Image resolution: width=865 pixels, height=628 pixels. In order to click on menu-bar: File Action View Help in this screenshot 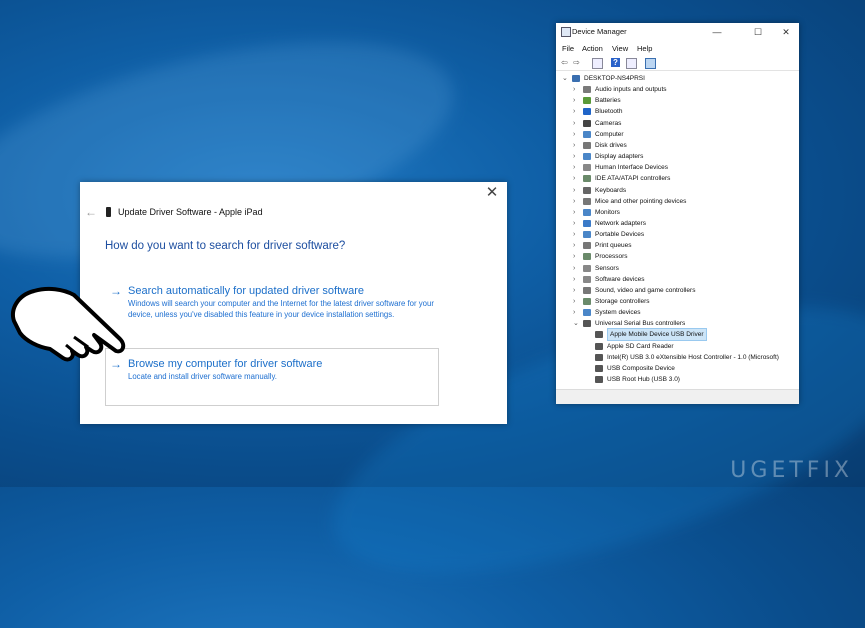, I will do `click(677, 48)`.